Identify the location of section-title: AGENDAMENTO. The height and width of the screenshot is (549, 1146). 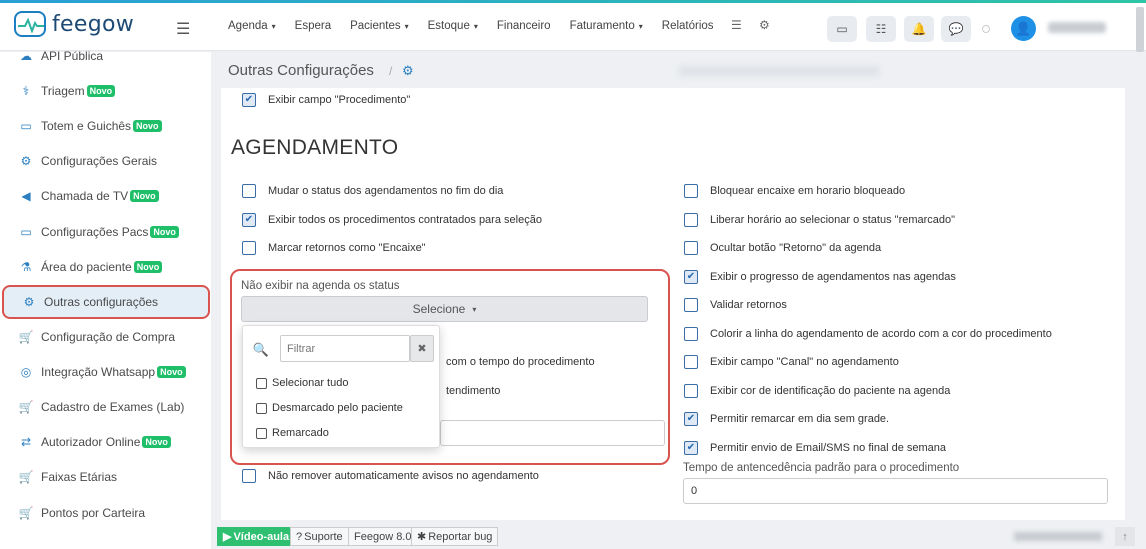
(315, 147).